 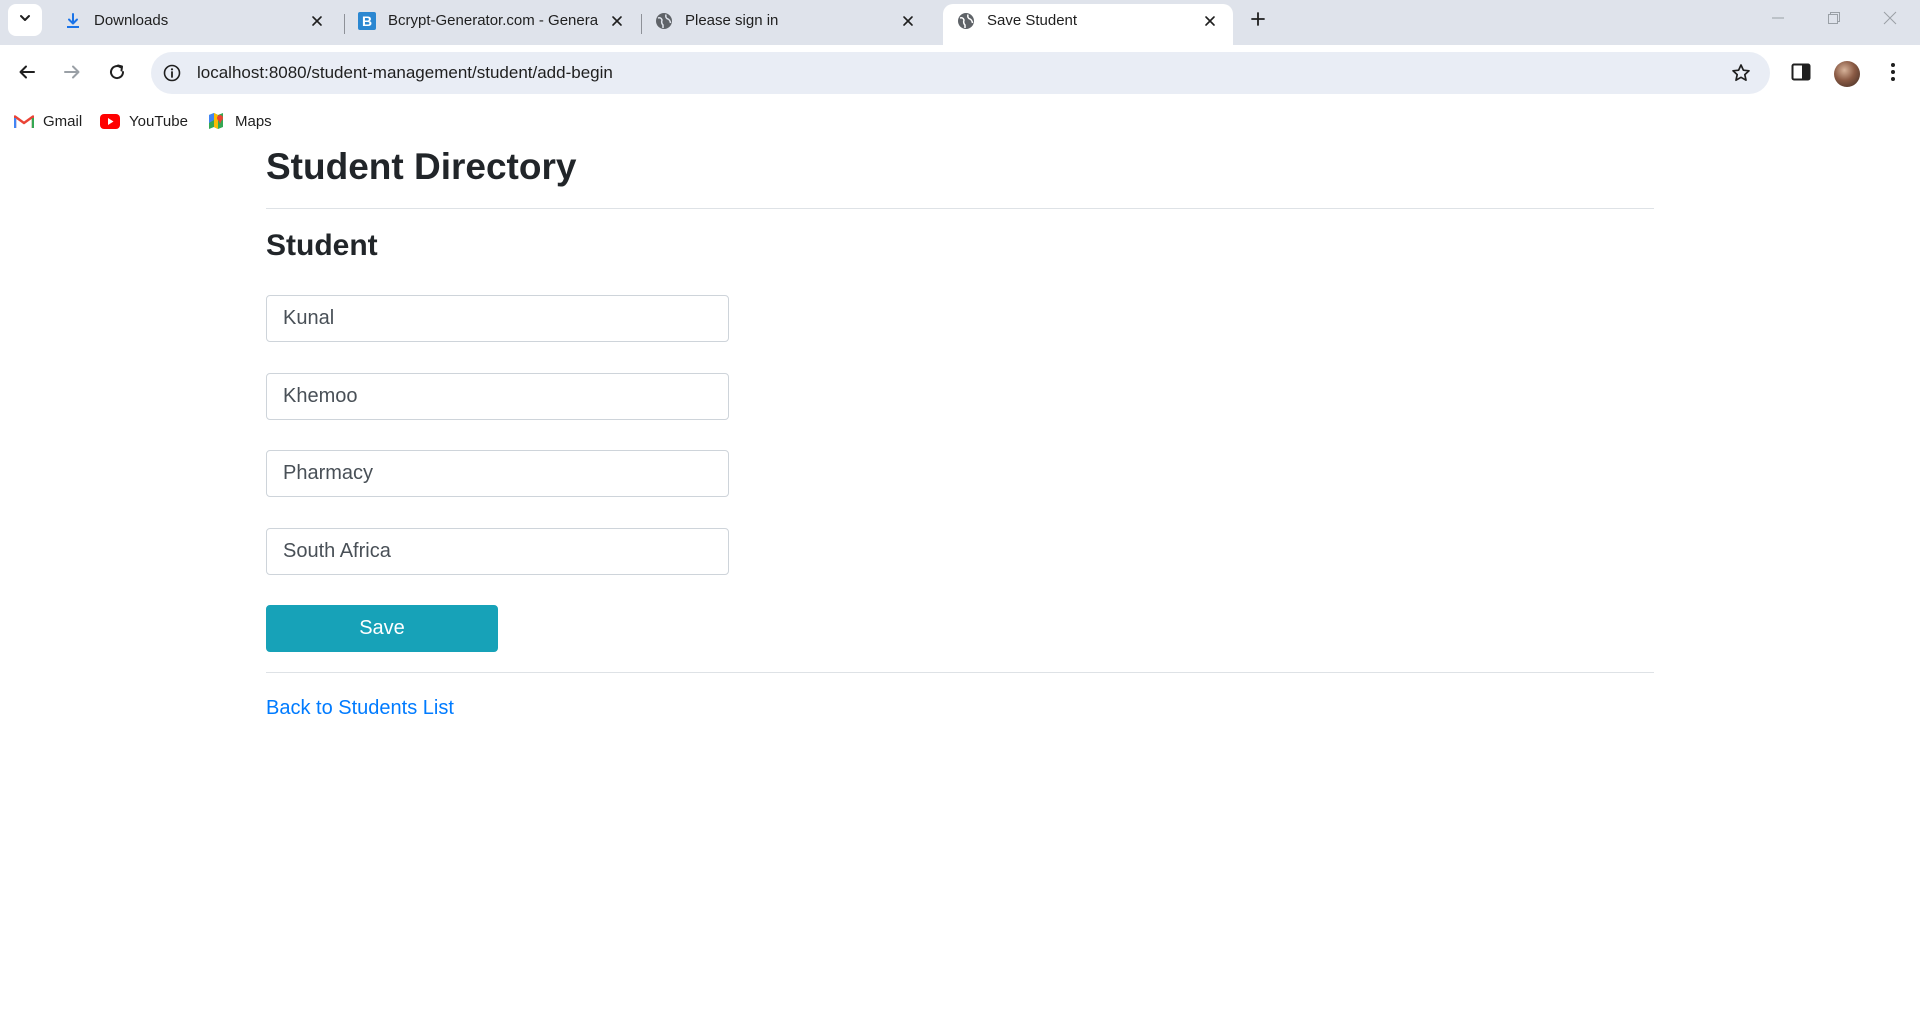 I want to click on chevron-down-icon, so click(x=25, y=20).